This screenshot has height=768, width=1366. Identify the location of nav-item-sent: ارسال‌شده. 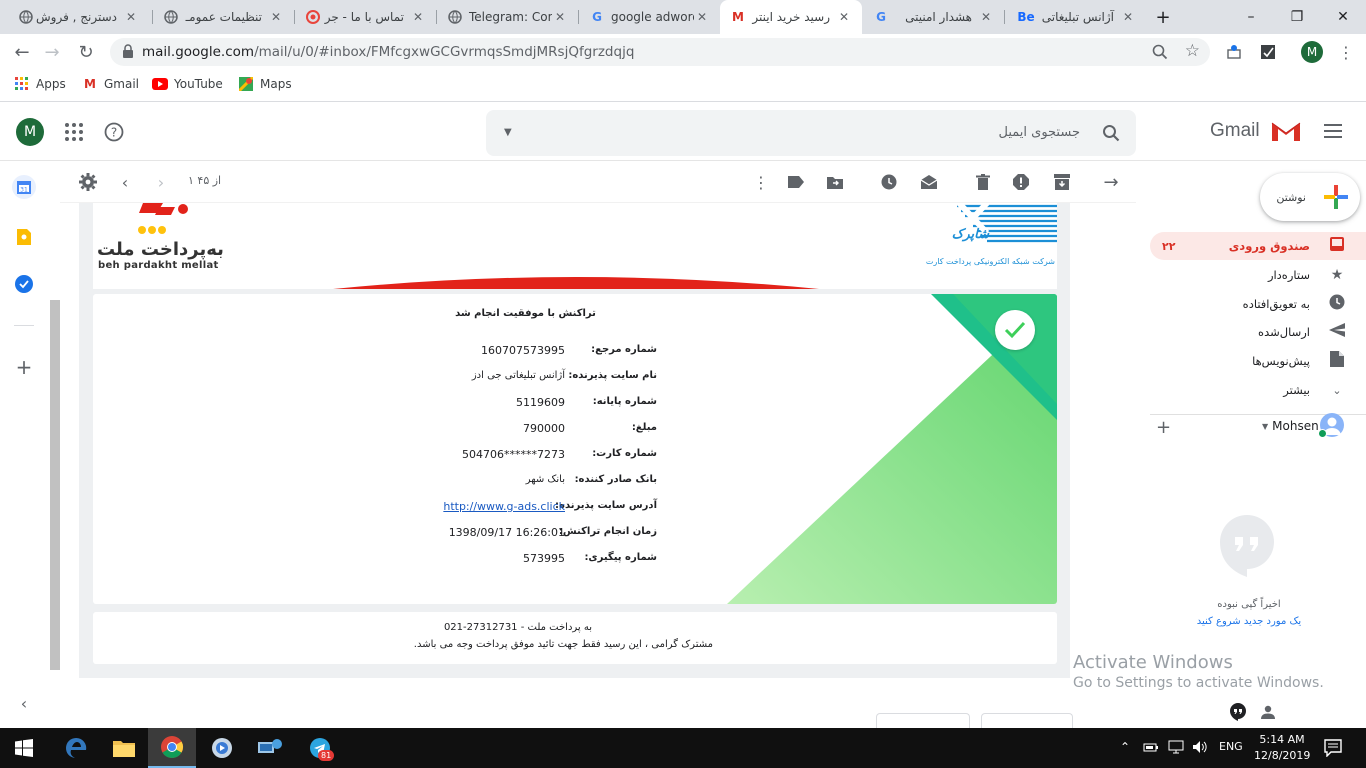
(1258, 332).